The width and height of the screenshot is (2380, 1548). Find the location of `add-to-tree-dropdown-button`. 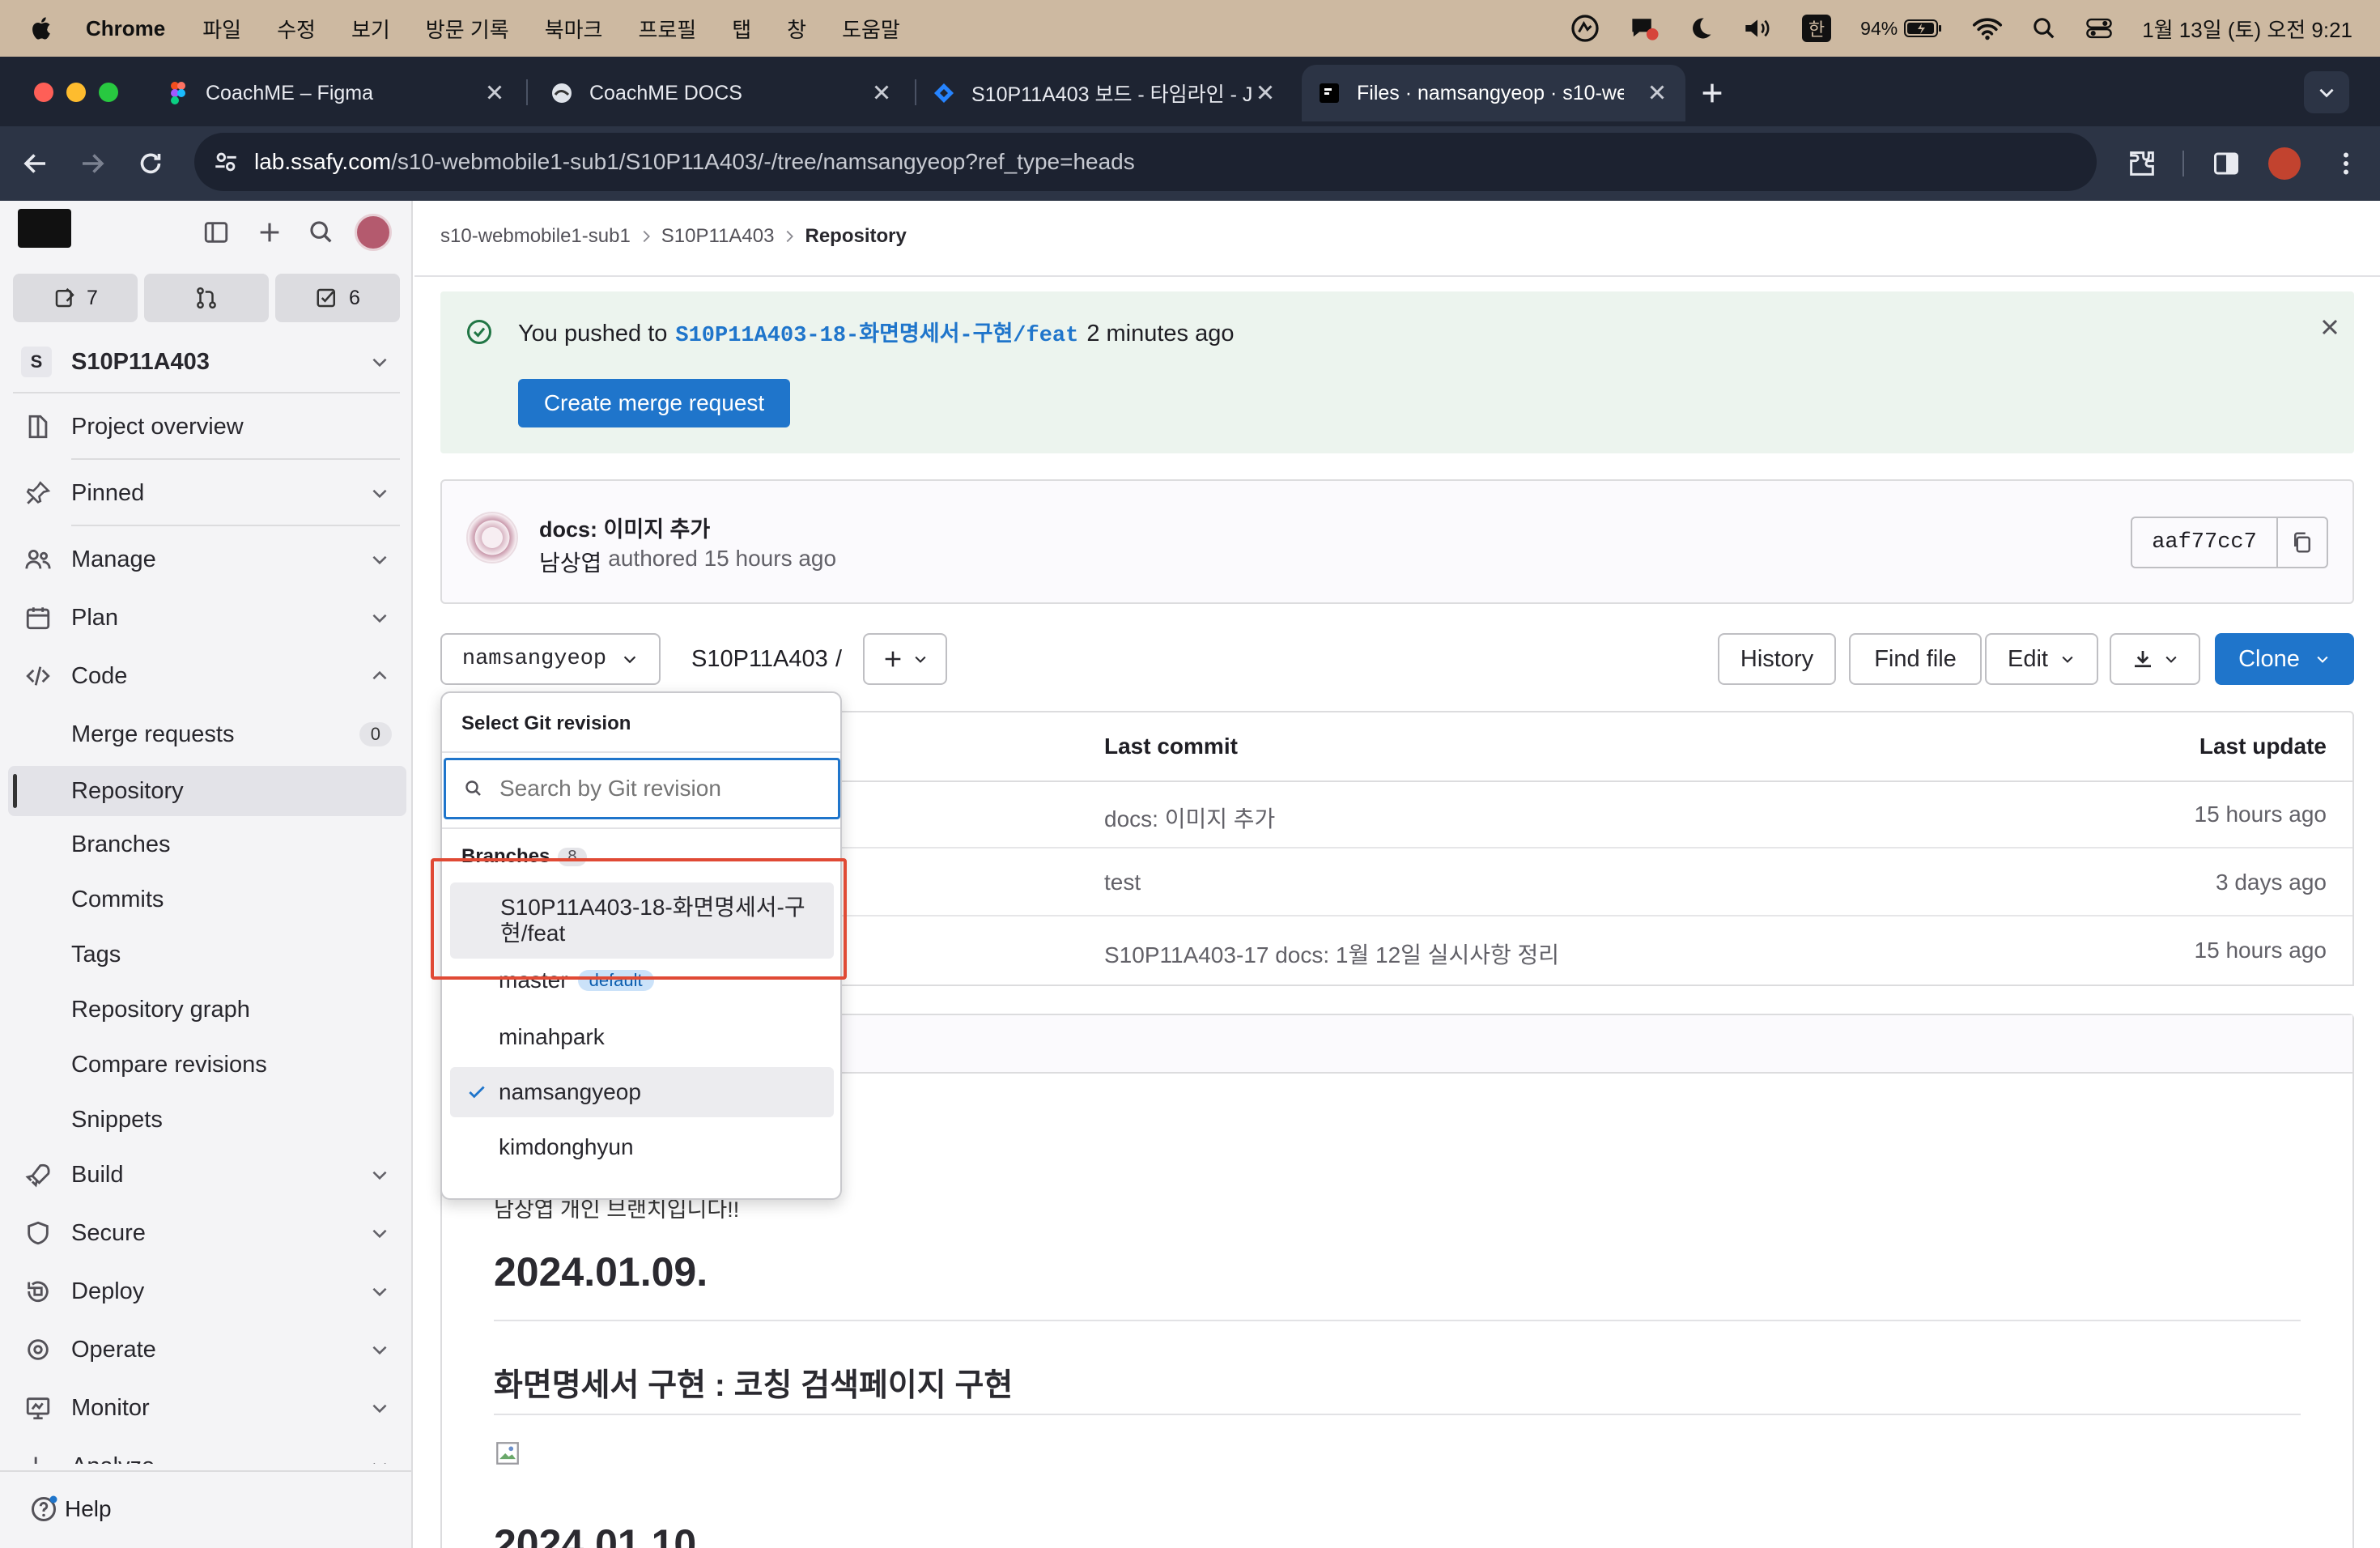

add-to-tree-dropdown-button is located at coordinates (905, 659).